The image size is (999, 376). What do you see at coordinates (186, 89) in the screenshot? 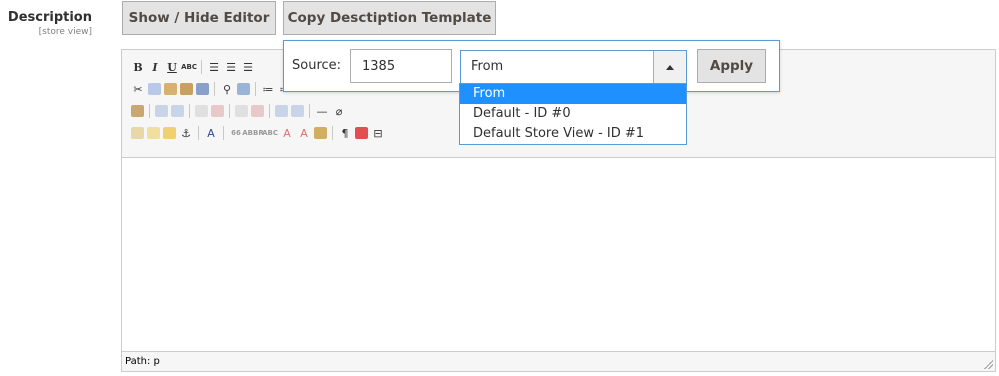
I see `paste-text-icon` at bounding box center [186, 89].